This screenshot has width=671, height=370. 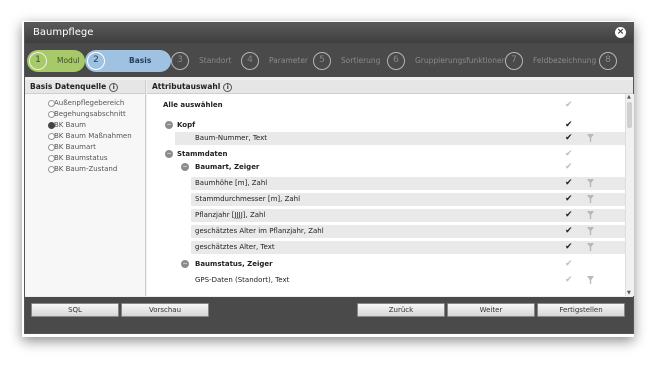 What do you see at coordinates (227, 167) in the screenshot?
I see `row-label: Baumart, Zeiger` at bounding box center [227, 167].